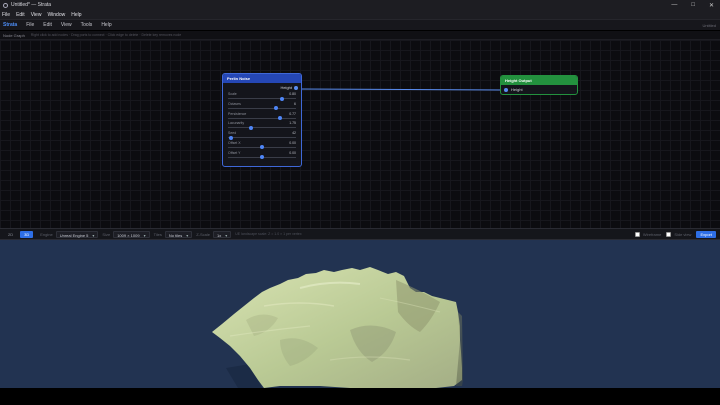  I want to click on param-value: 6, so click(295, 103).